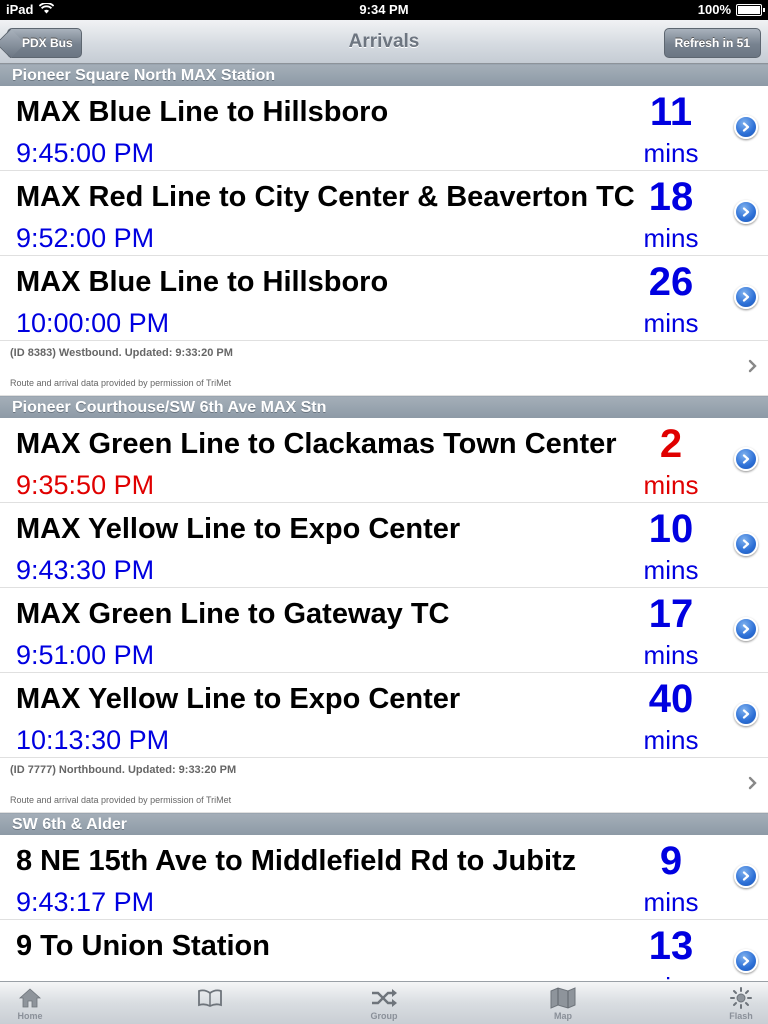  I want to click on section-header: Pioneer Square North MAX Station, so click(384, 75).